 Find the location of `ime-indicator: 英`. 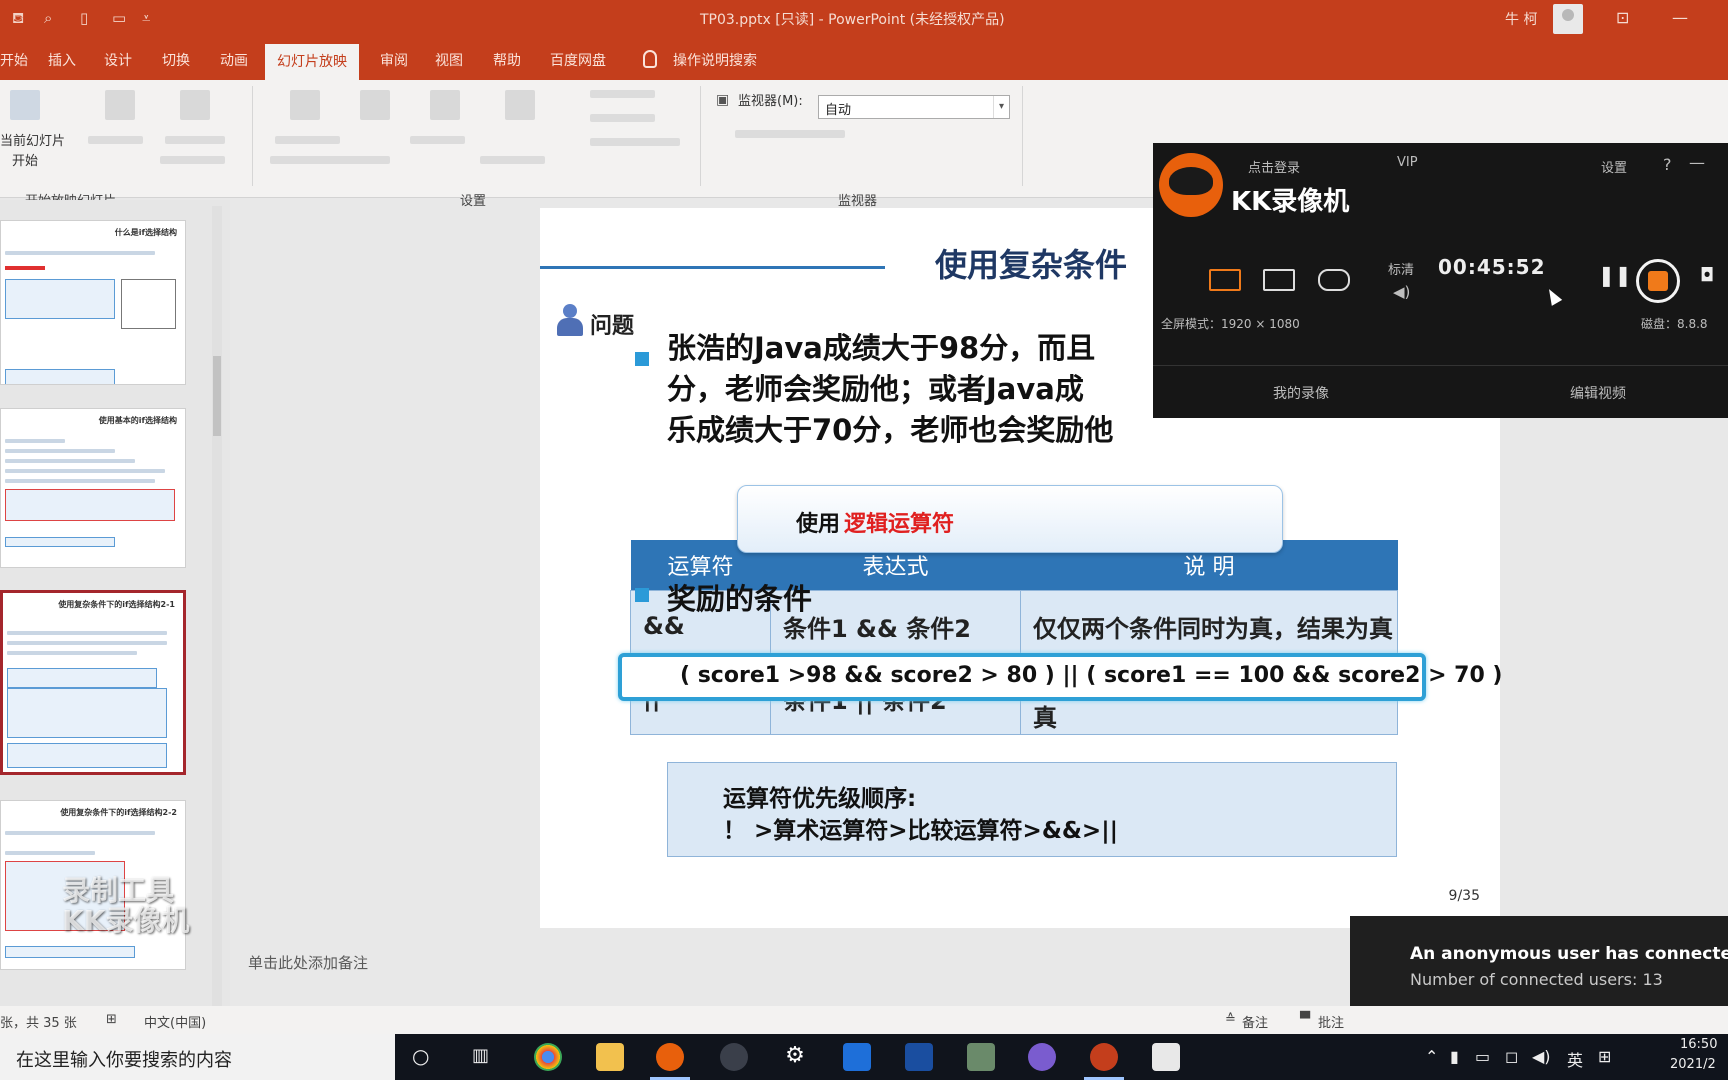

ime-indicator: 英 is located at coordinates (1575, 1059).